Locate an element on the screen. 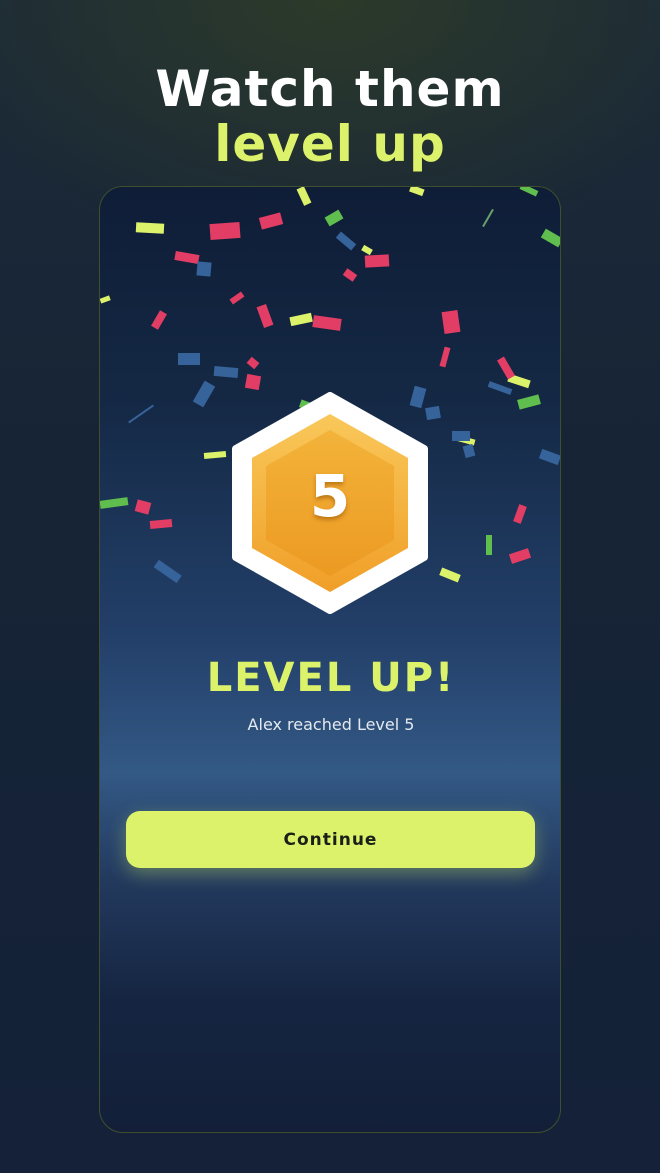  level-number: 5 is located at coordinates (330, 496).